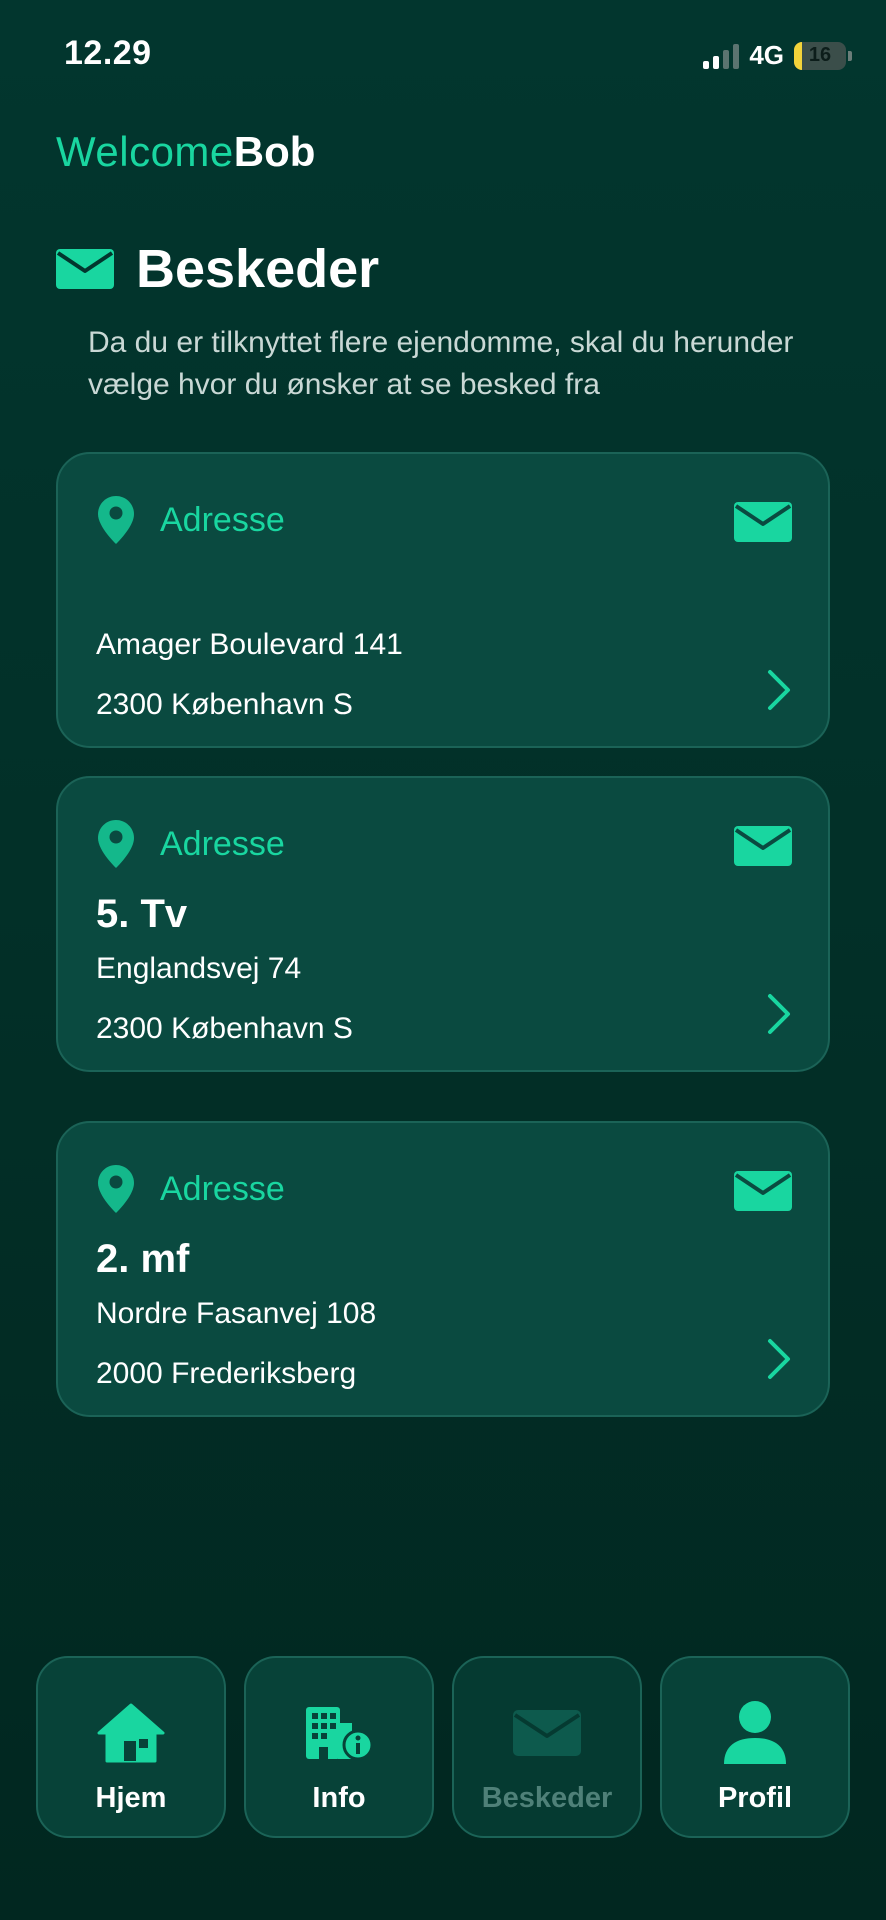 The height and width of the screenshot is (1920, 886). Describe the element at coordinates (108, 53) in the screenshot. I see `status-time: 12.29` at that location.